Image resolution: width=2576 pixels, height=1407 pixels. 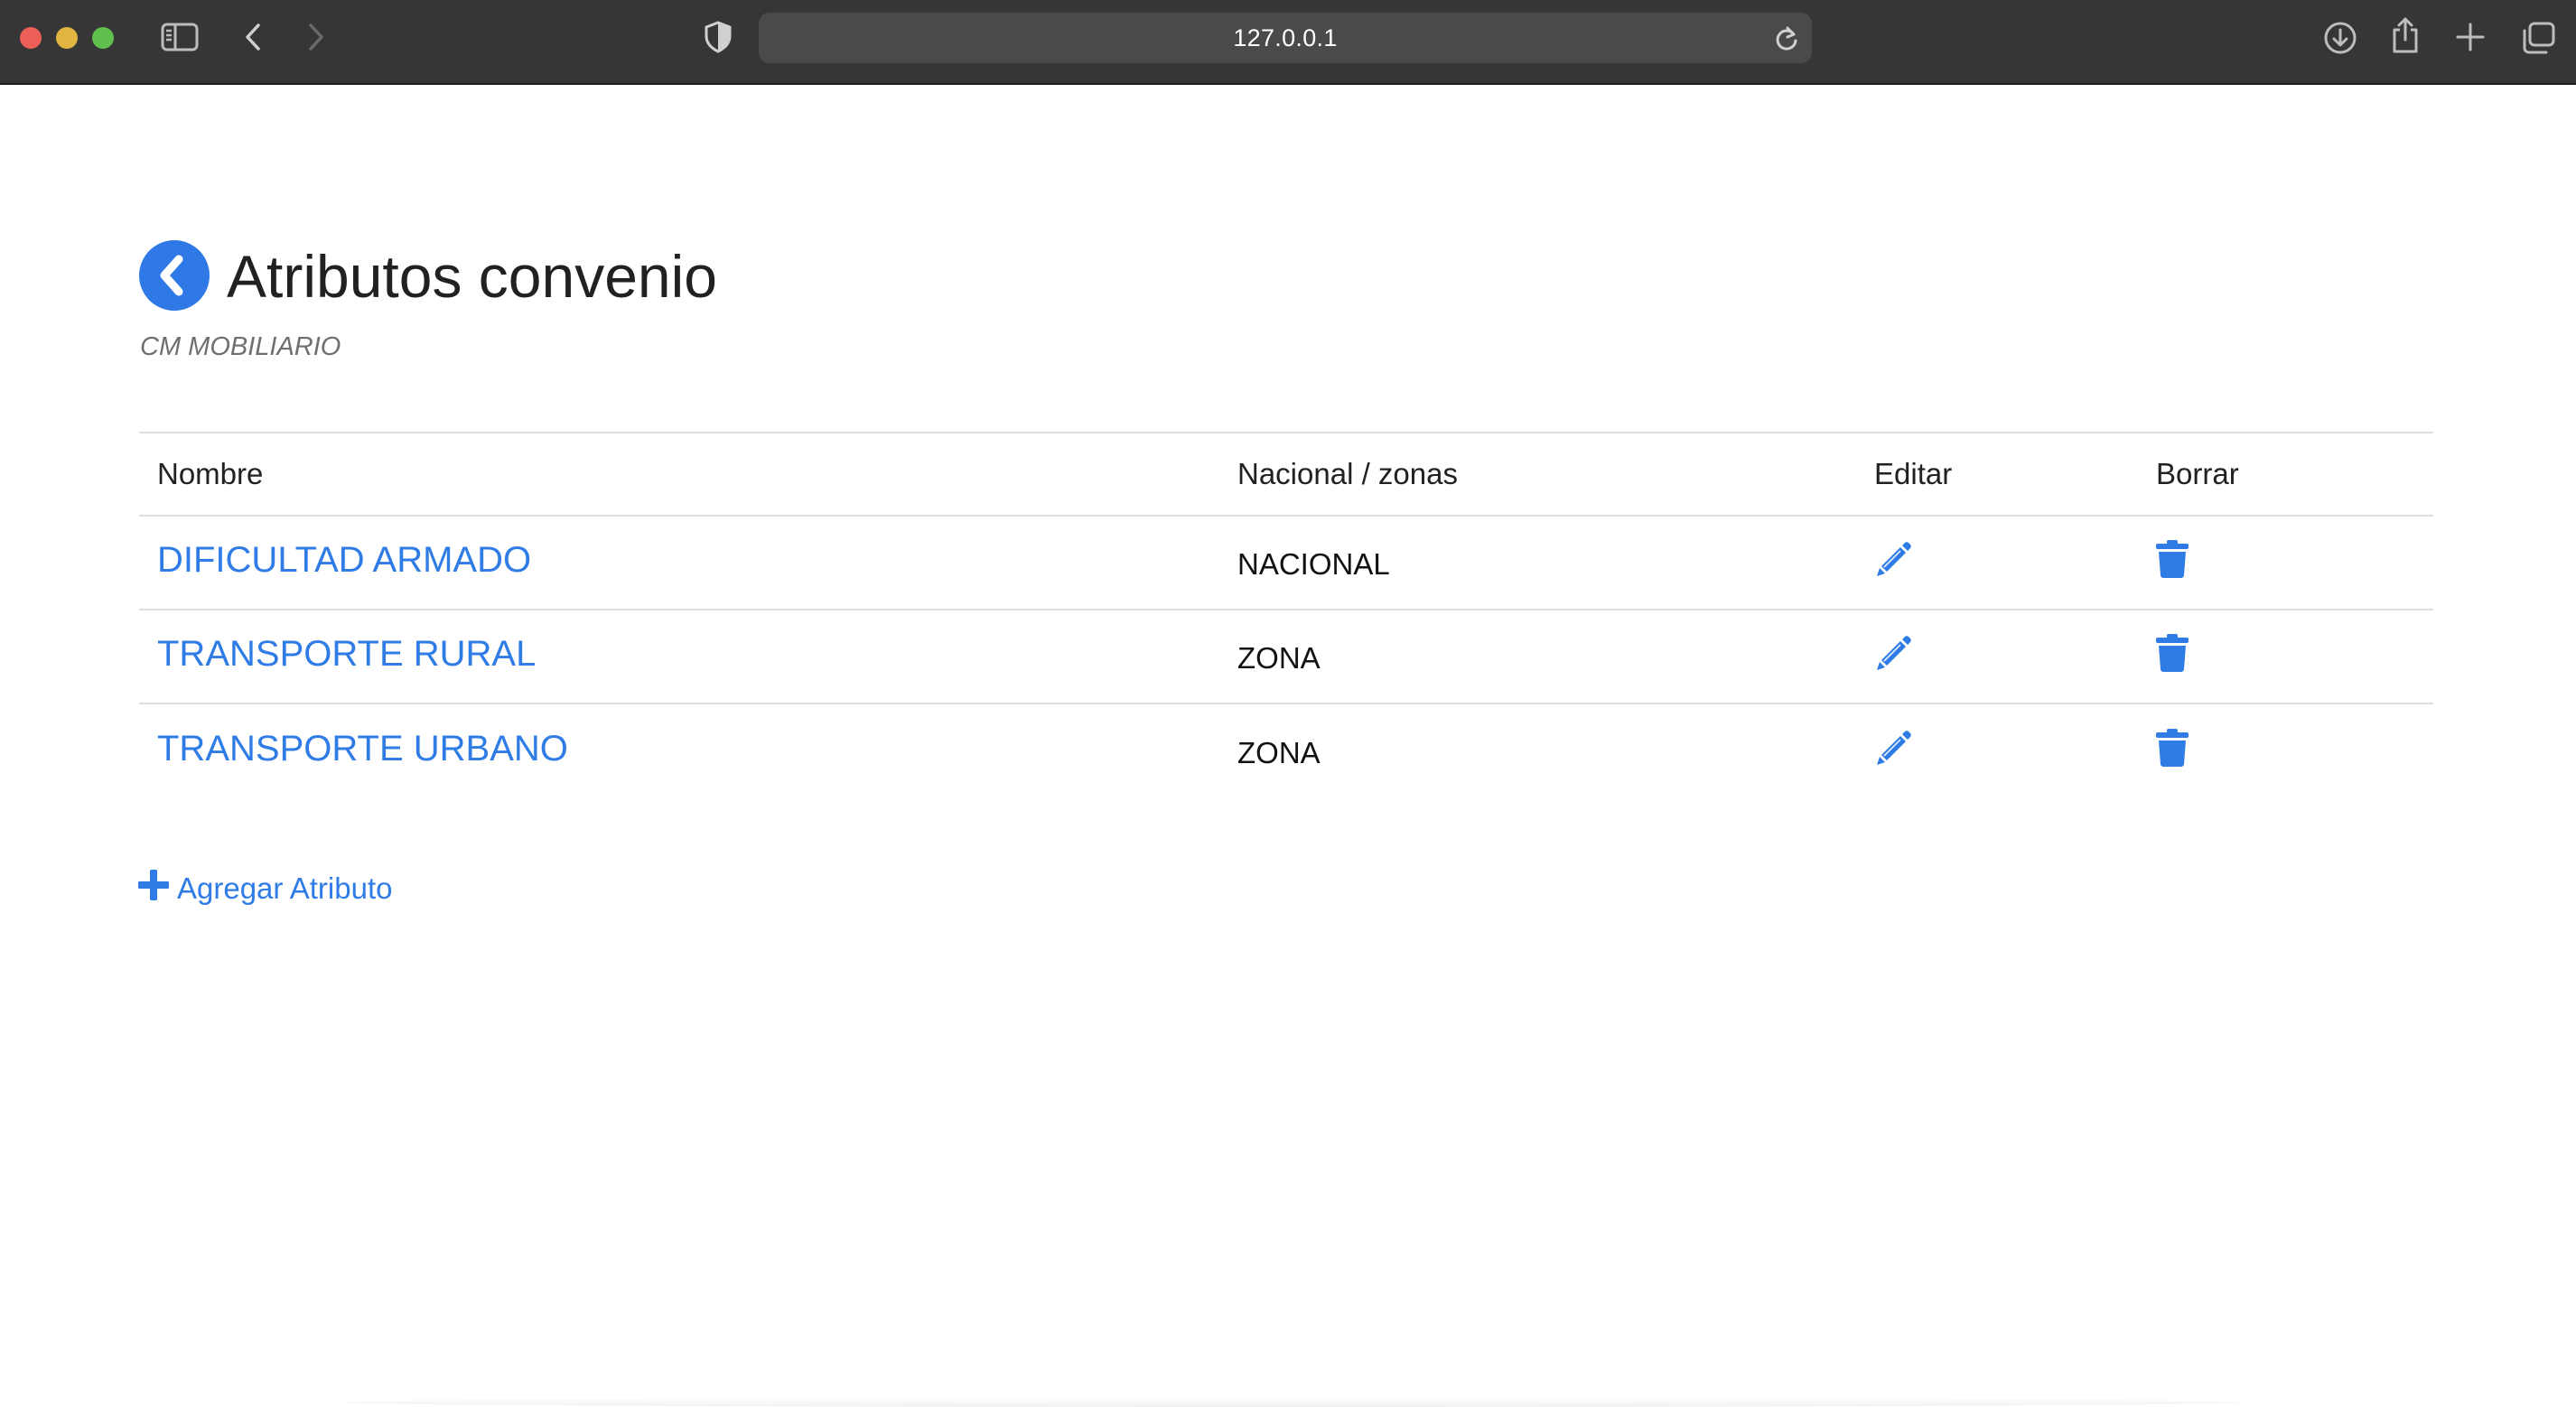 I want to click on column-header-zone: Nacional / zonas, so click(x=1347, y=473).